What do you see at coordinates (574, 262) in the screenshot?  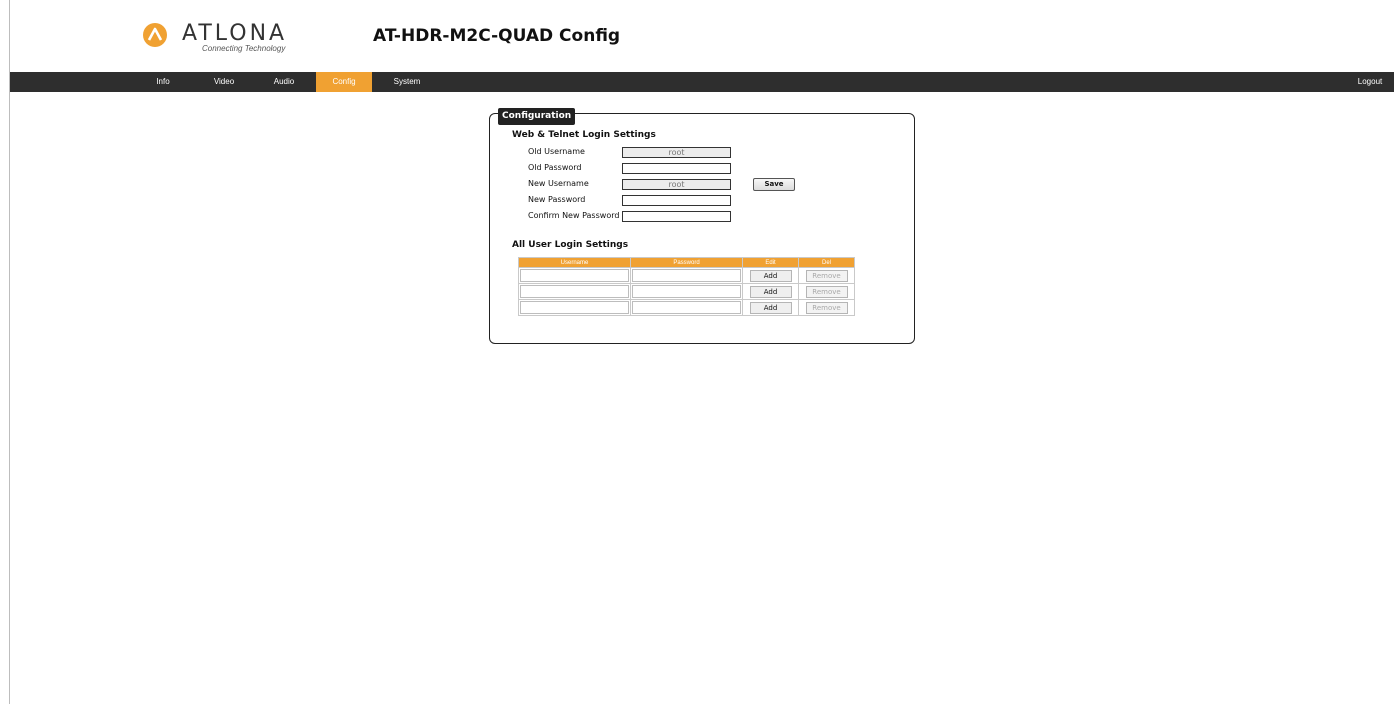 I see `column-header-username: Username` at bounding box center [574, 262].